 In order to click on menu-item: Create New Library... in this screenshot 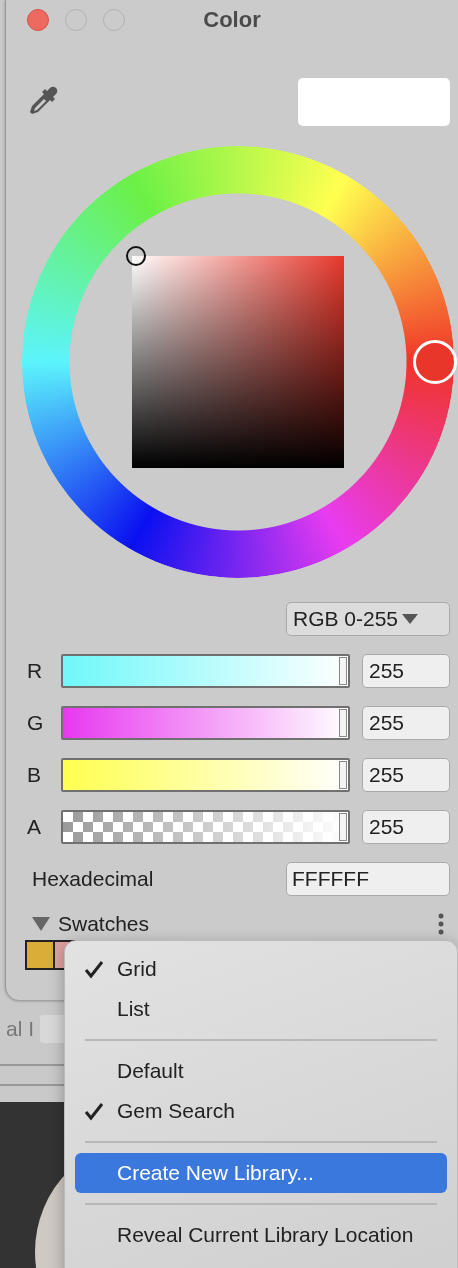, I will do `click(261, 1173)`.